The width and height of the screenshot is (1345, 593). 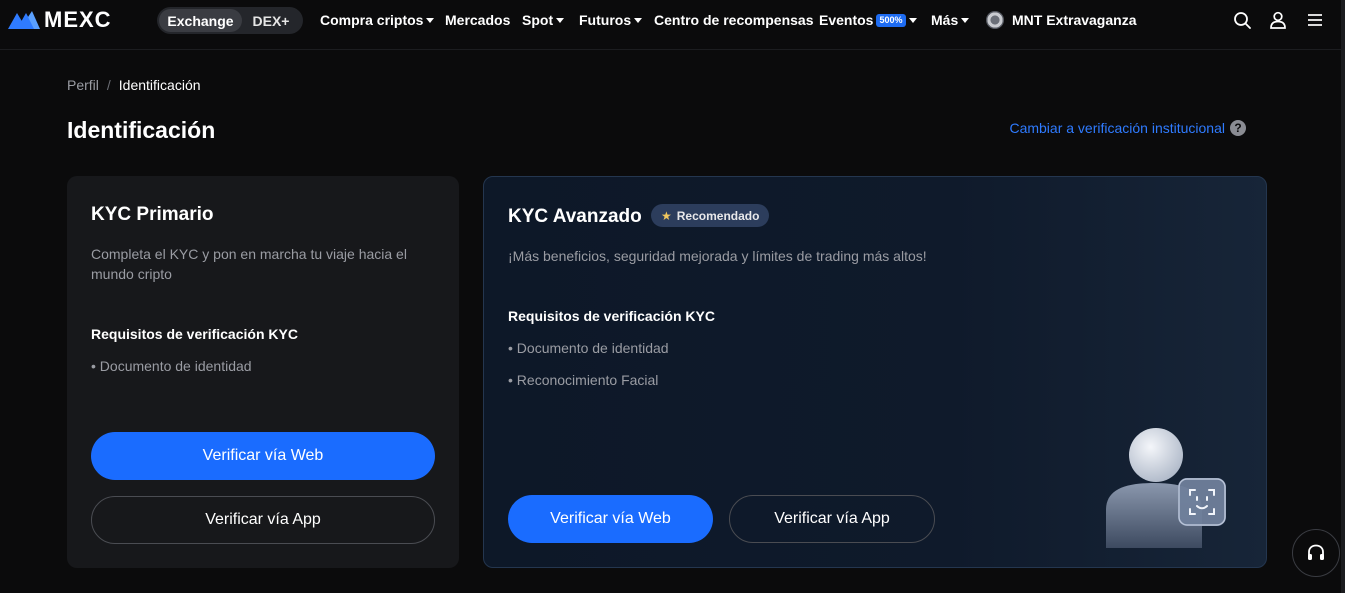 I want to click on institutional-link-label: Cambiar a verificación institucional, so click(x=1117, y=128).